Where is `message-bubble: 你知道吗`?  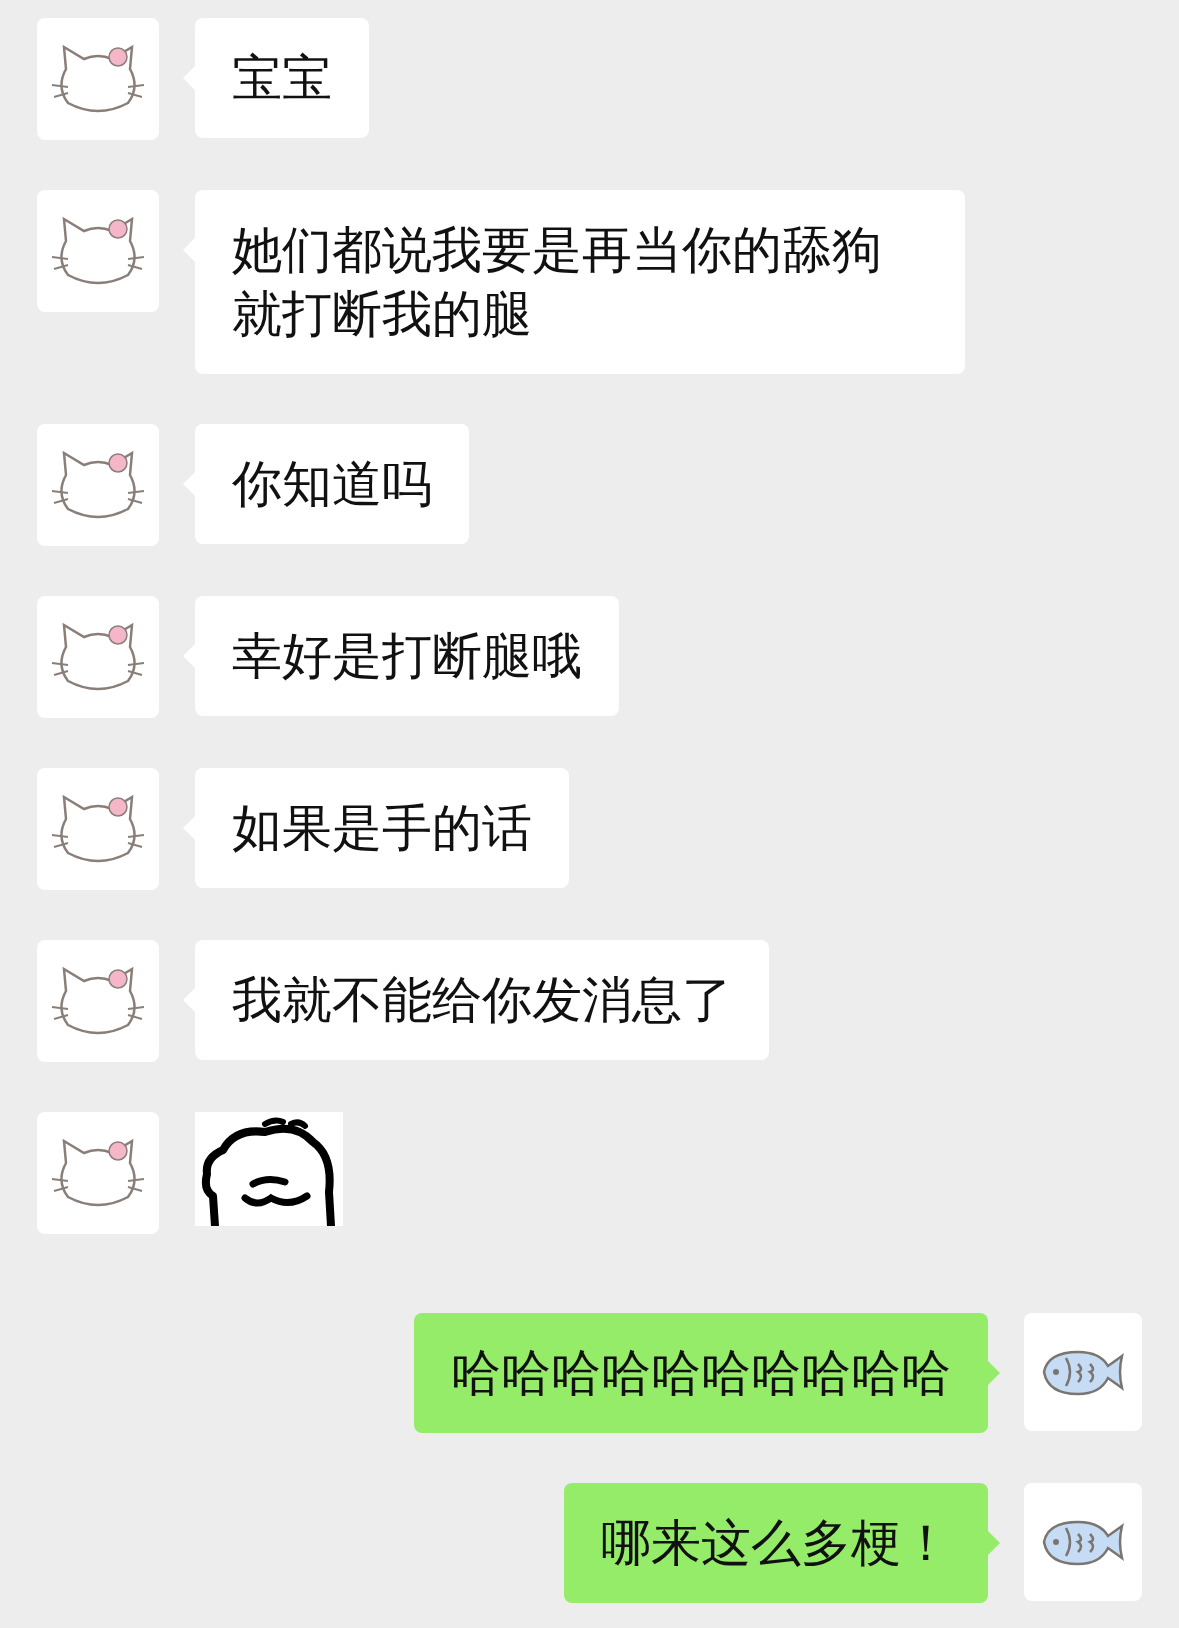
message-bubble: 你知道吗 is located at coordinates (332, 484).